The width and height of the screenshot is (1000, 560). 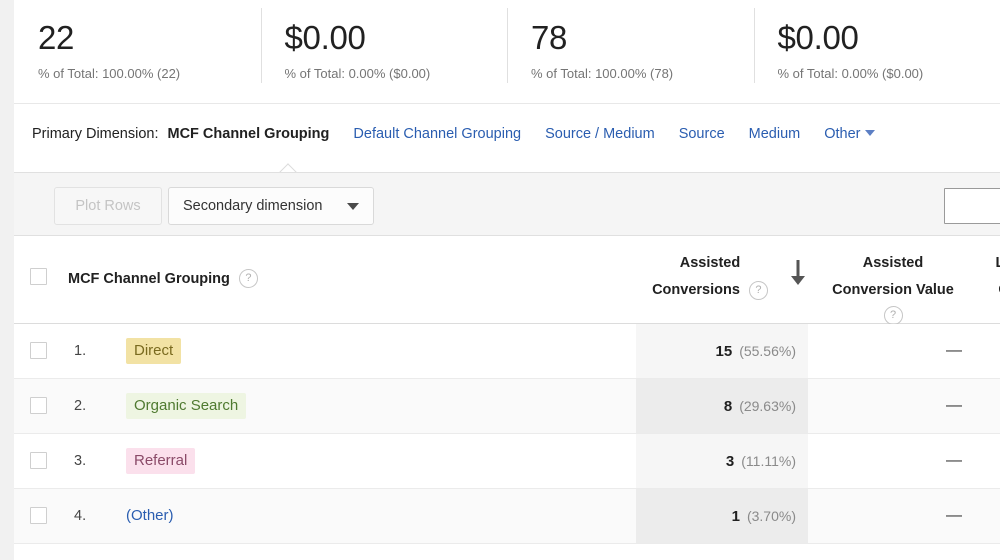 I want to click on plot-rows-button: Plot Rows, so click(x=108, y=206).